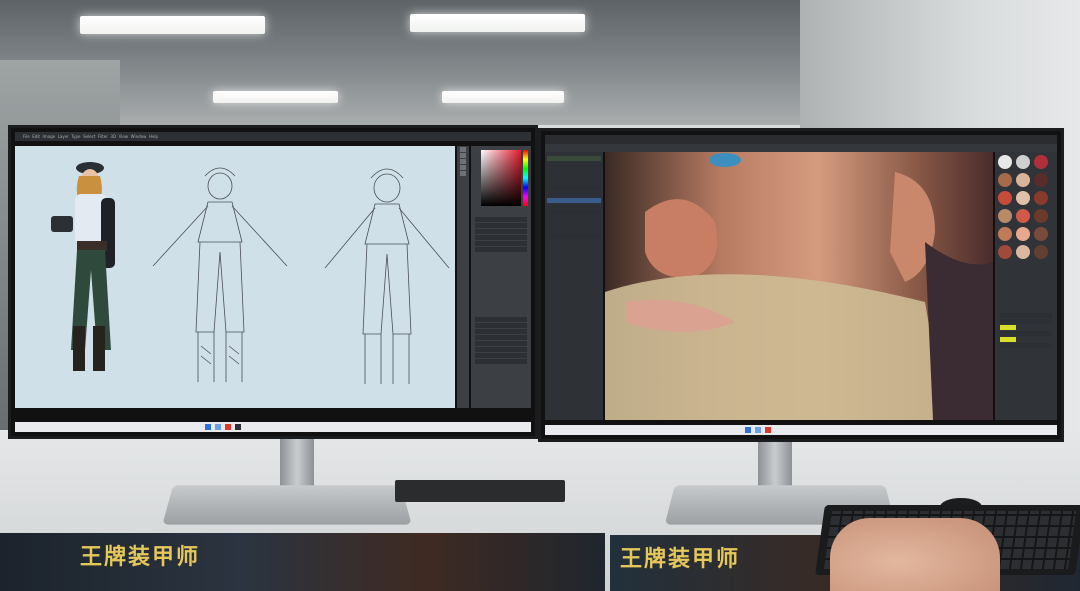  Describe the element at coordinates (63, 136) in the screenshot. I see `menu-layer: Layer` at that location.